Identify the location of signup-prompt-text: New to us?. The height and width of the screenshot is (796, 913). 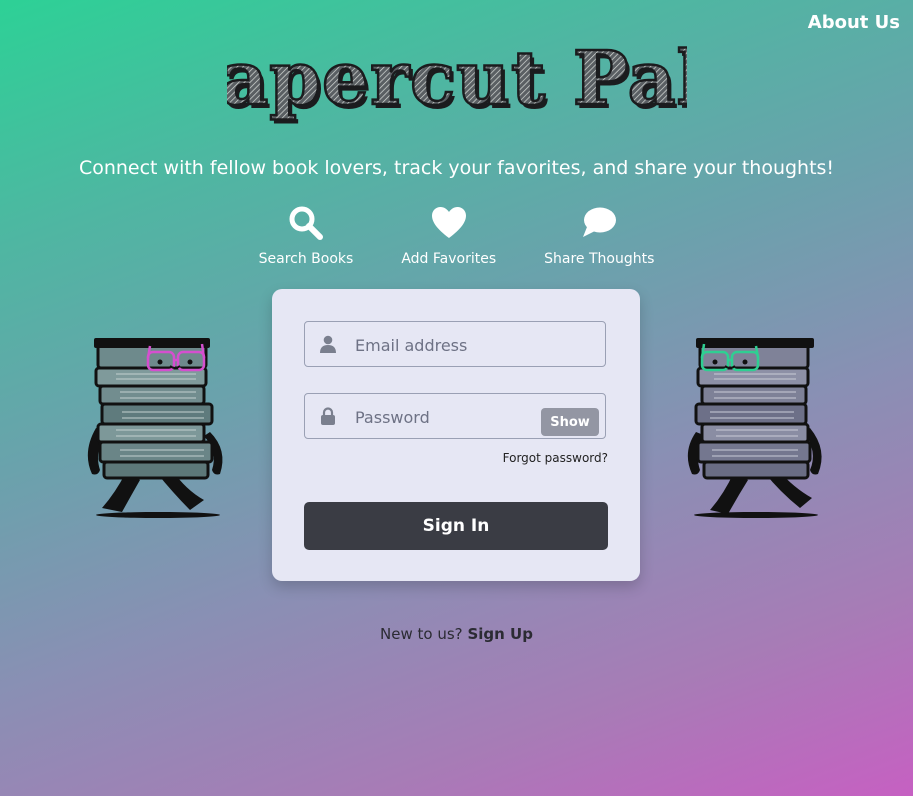
(421, 634).